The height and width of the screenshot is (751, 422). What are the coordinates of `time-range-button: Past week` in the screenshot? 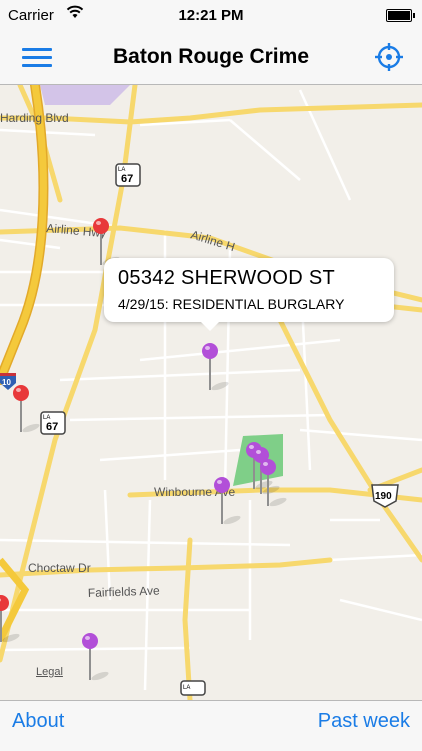 It's located at (364, 721).